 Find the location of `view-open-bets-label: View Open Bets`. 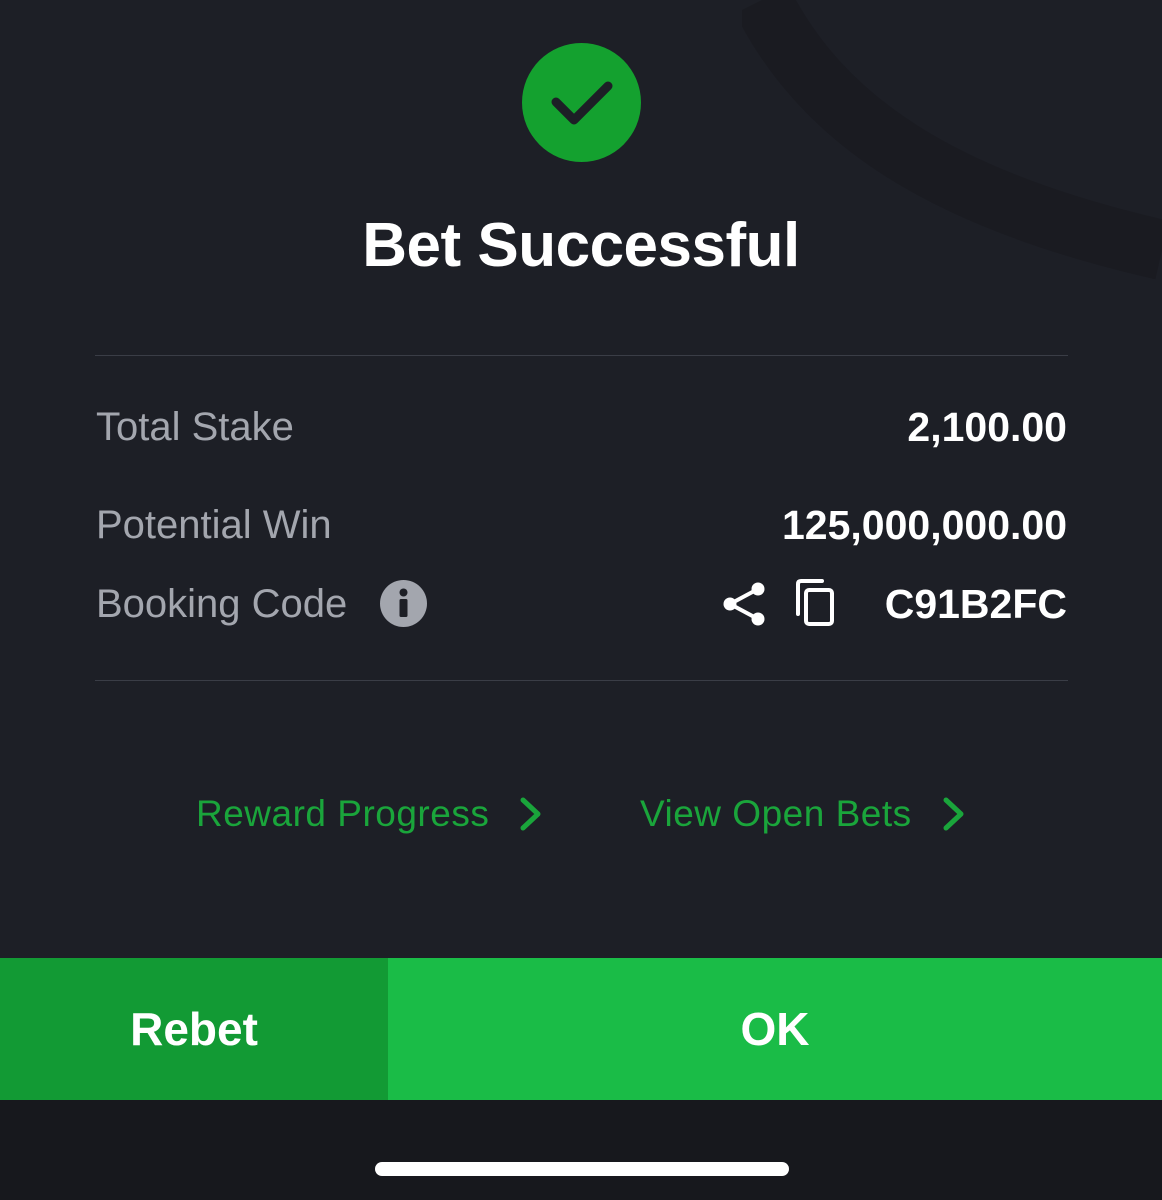

view-open-bets-label: View Open Bets is located at coordinates (776, 813).